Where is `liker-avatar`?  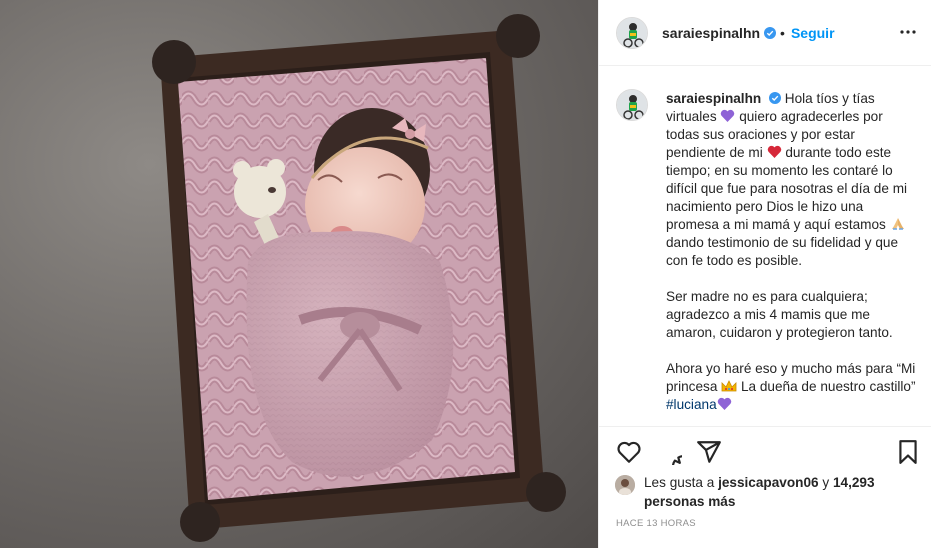 liker-avatar is located at coordinates (625, 485).